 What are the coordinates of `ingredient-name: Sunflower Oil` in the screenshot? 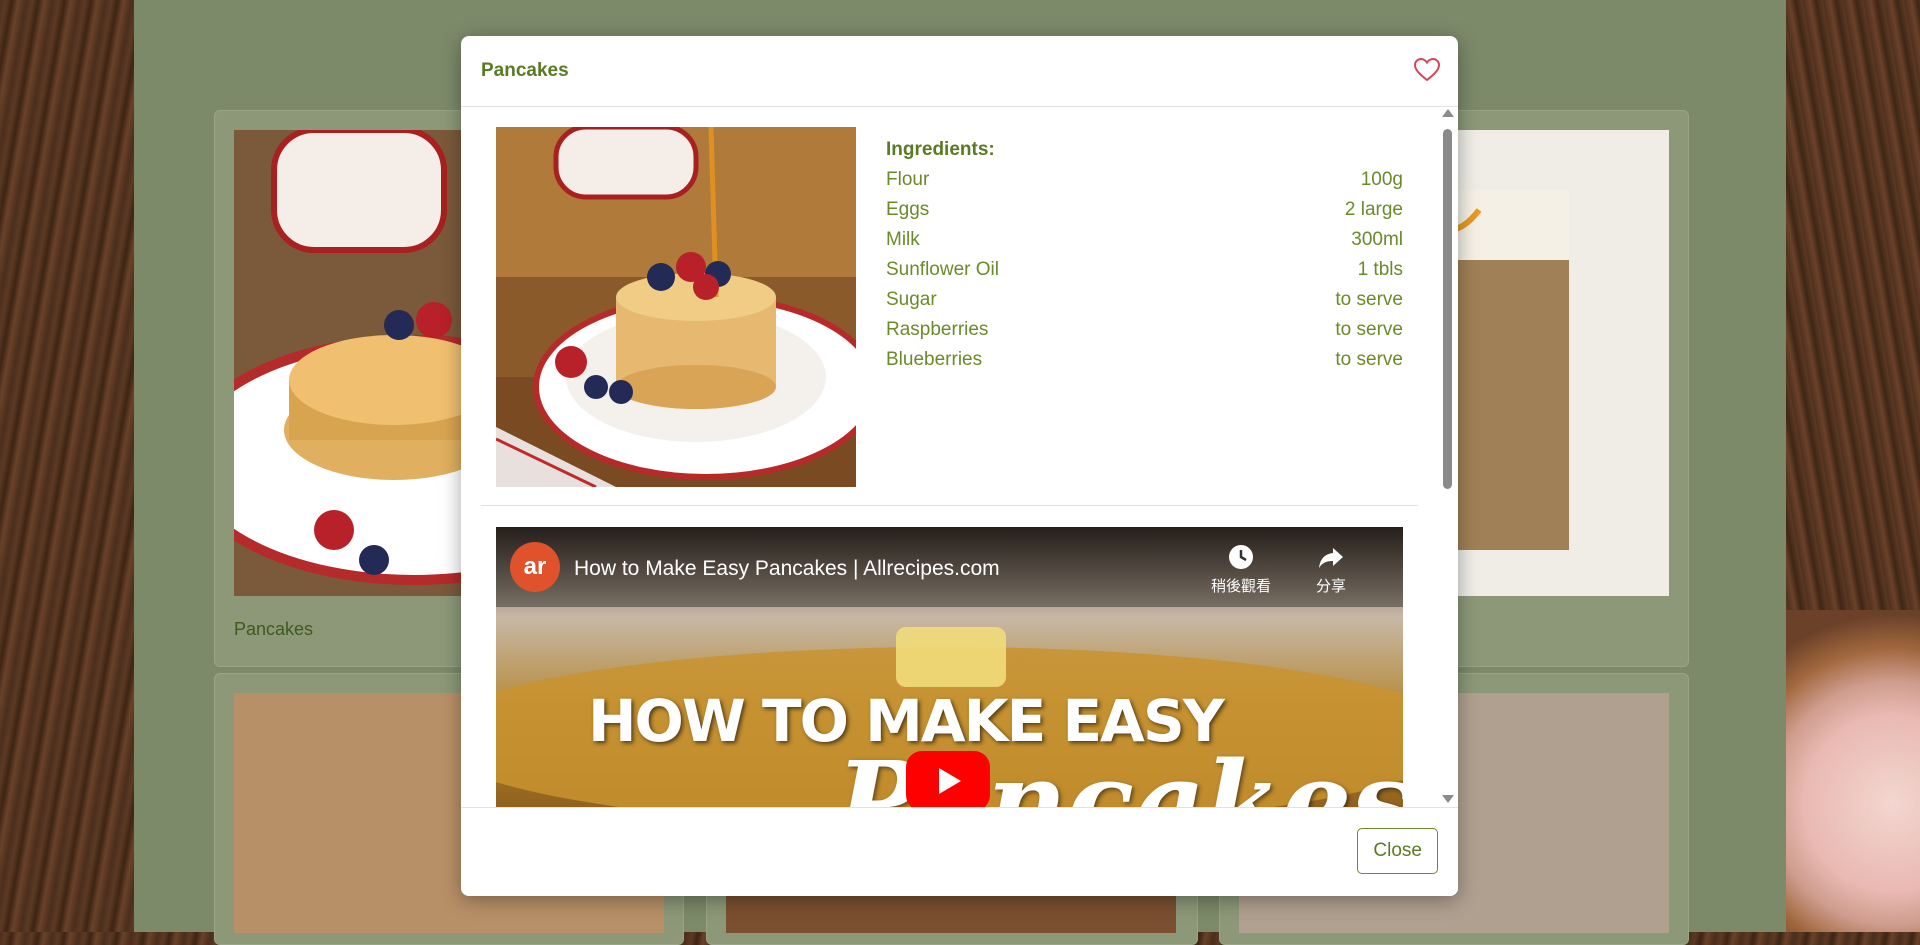 It's located at (942, 269).